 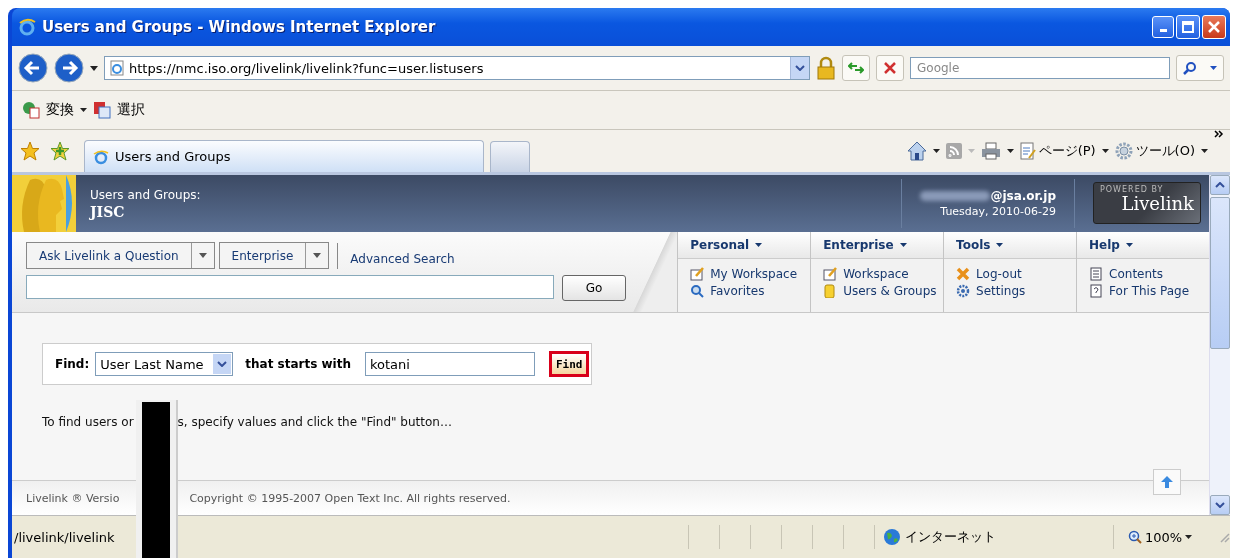 What do you see at coordinates (1214, 27) in the screenshot?
I see `close-button` at bounding box center [1214, 27].